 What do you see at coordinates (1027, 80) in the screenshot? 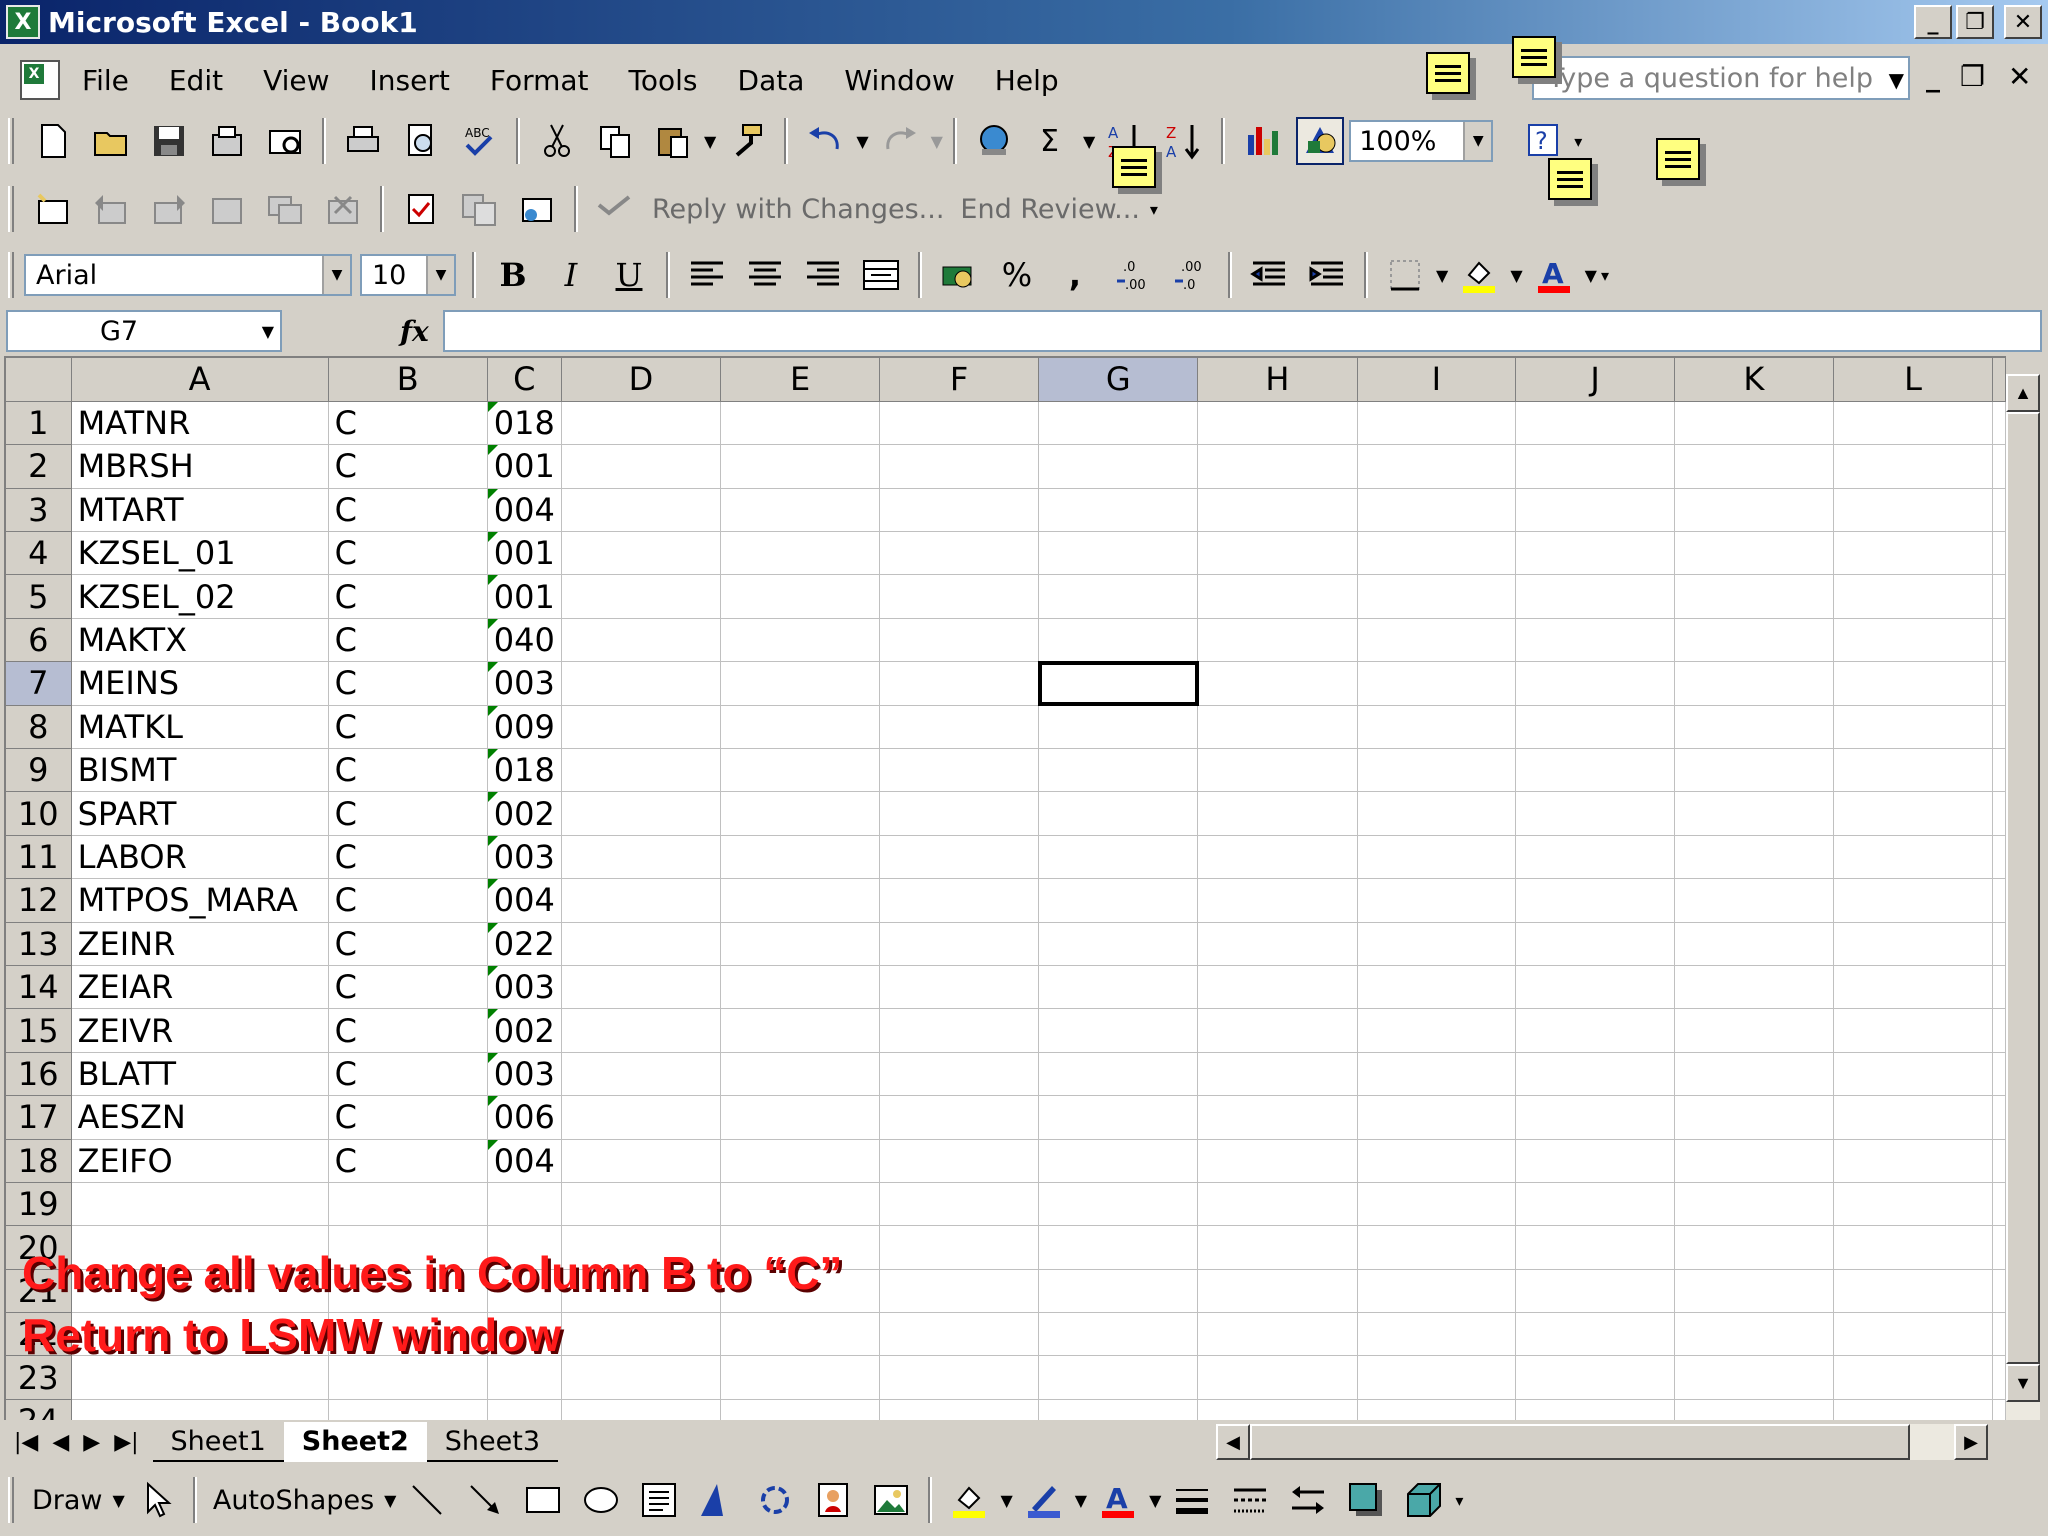
I see `menu-help: Help` at bounding box center [1027, 80].